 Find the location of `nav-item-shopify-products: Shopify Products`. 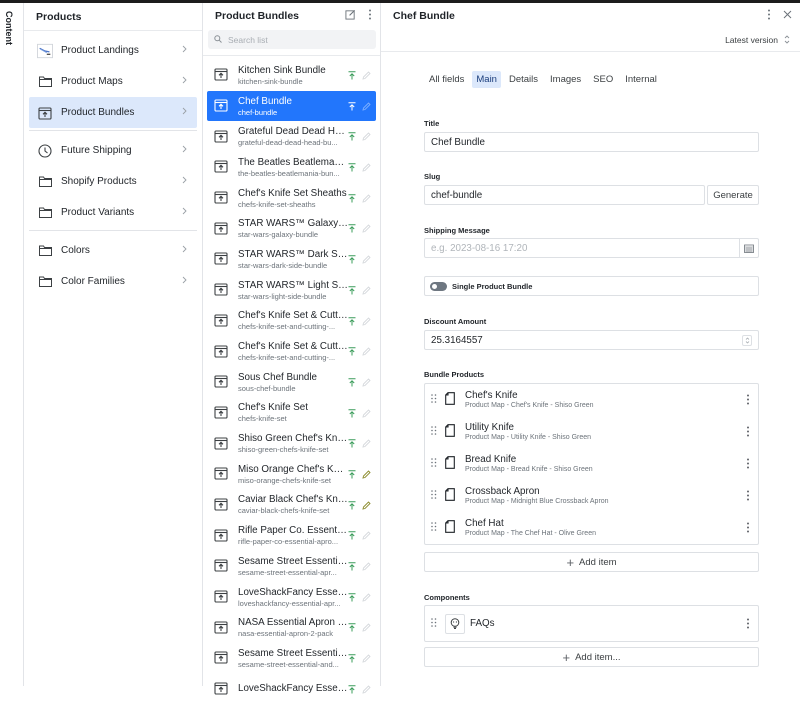

nav-item-shopify-products: Shopify Products is located at coordinates (113, 181).